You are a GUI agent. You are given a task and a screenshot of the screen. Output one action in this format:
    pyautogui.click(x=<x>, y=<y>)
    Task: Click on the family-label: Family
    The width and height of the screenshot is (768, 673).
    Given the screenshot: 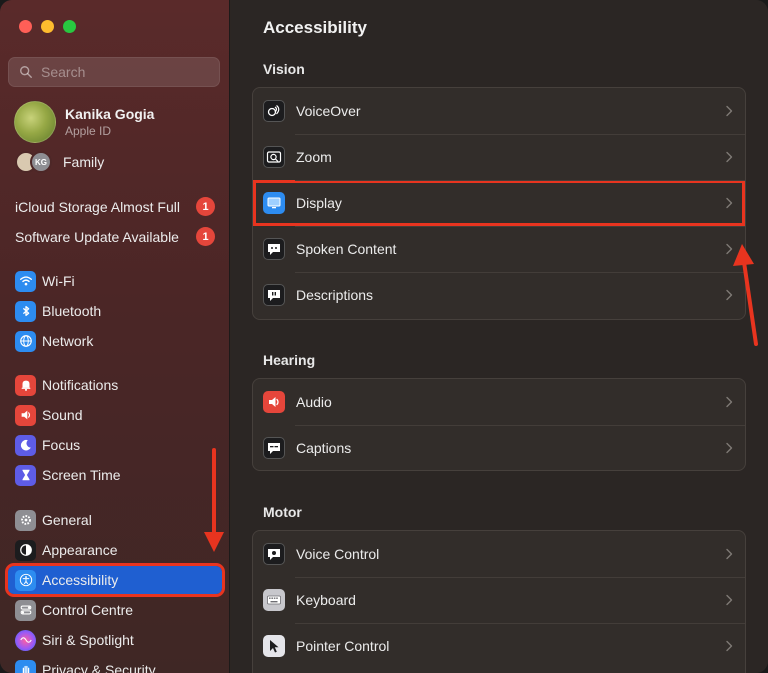 What is the action you would take?
    pyautogui.click(x=84, y=162)
    